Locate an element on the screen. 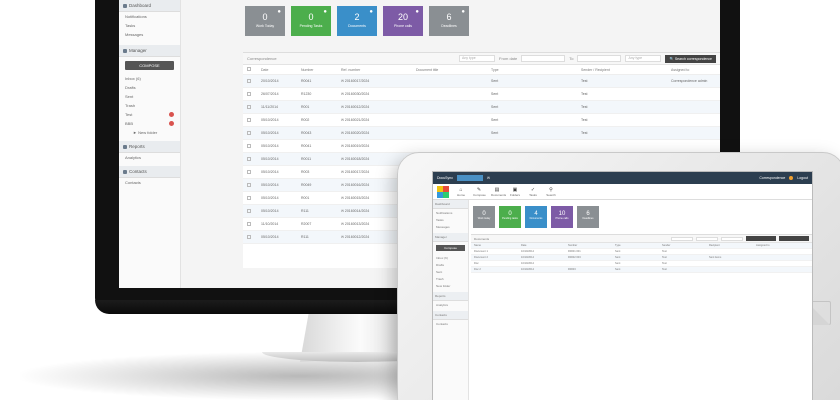  stat-tile: ● 0 Work Today is located at coordinates (265, 21).